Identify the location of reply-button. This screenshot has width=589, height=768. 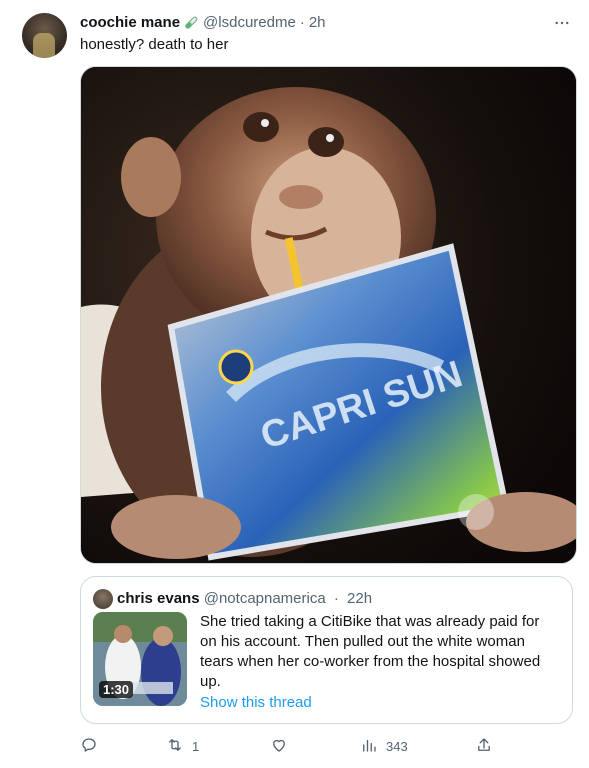
(93, 746).